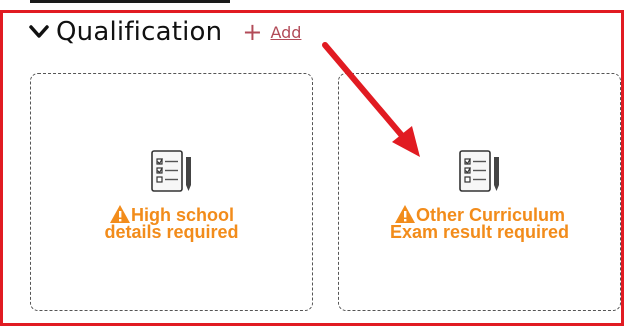 This screenshot has height=326, width=628. Describe the element at coordinates (39, 31) in the screenshot. I see `chevron-down-icon` at that location.